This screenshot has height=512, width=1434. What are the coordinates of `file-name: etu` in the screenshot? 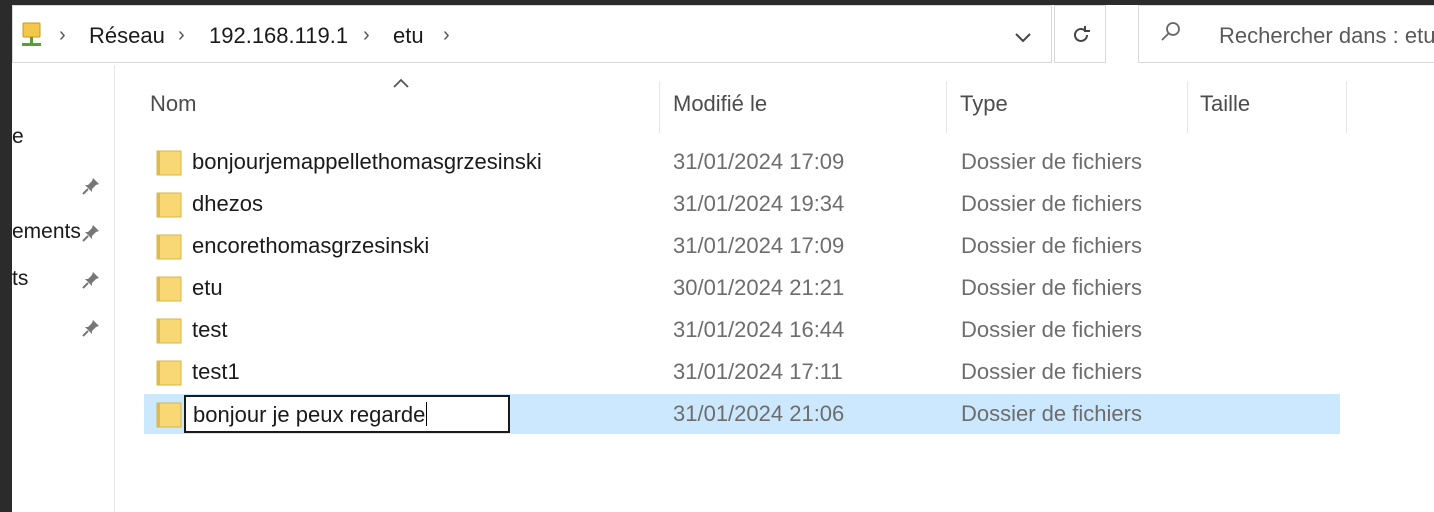 It's located at (207, 287).